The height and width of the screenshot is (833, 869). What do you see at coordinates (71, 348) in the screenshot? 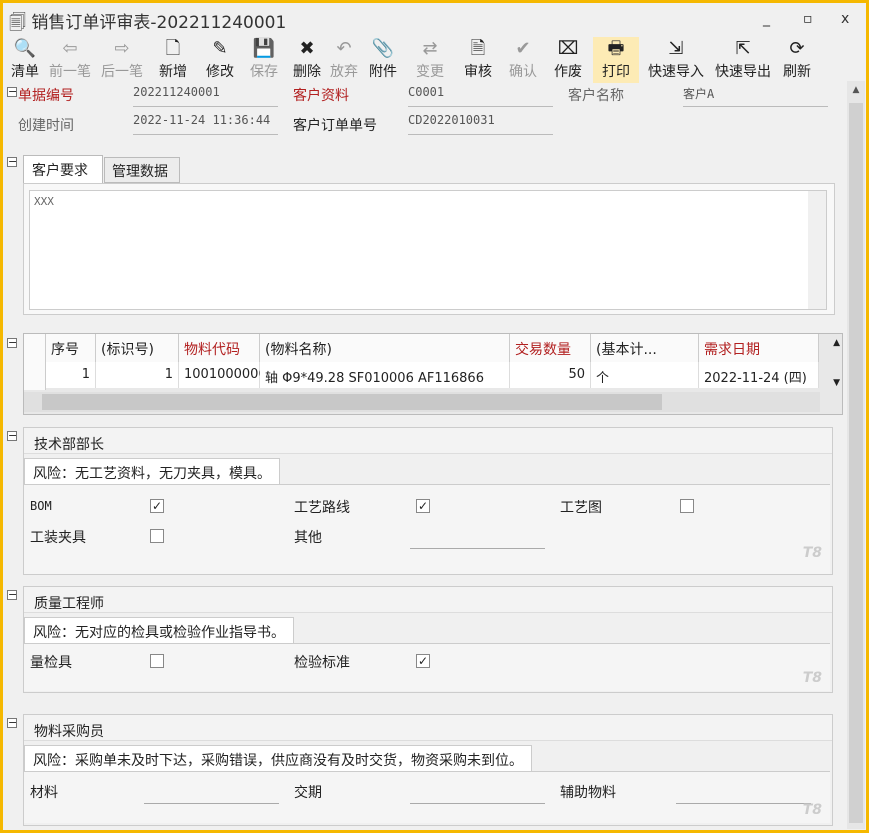
I see `column-header: 序号` at bounding box center [71, 348].